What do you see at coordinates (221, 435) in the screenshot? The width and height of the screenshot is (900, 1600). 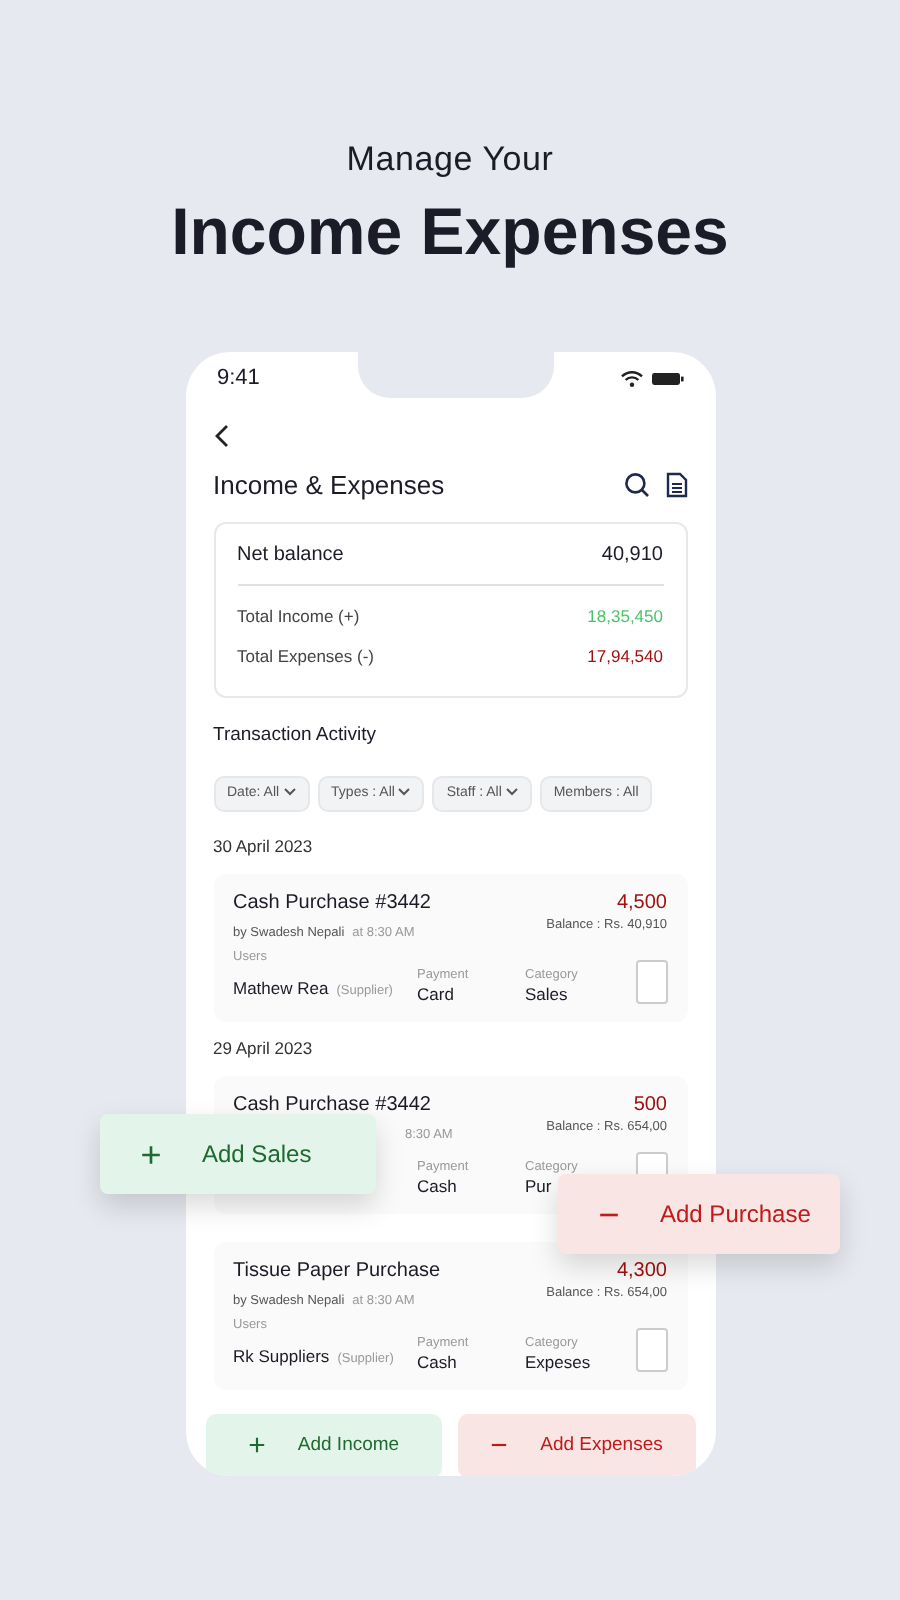 I see `back-icon` at bounding box center [221, 435].